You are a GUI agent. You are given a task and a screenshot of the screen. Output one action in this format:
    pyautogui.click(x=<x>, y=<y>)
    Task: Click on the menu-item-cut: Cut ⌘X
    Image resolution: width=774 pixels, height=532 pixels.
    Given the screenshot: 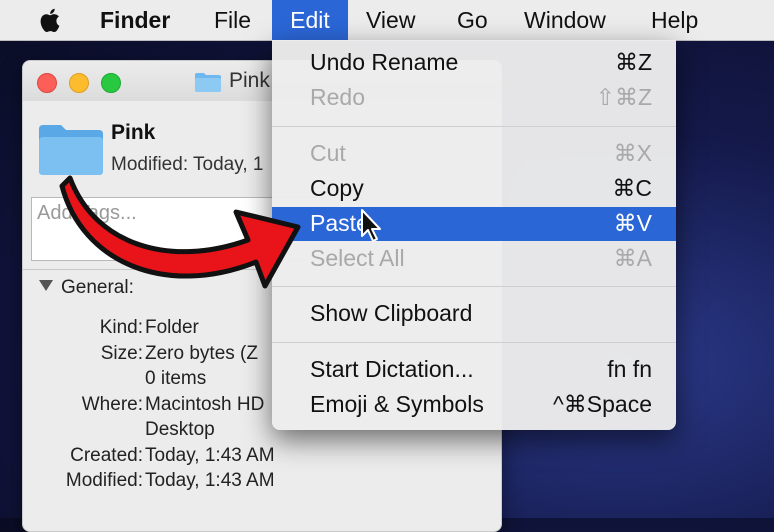 What is the action you would take?
    pyautogui.click(x=474, y=154)
    